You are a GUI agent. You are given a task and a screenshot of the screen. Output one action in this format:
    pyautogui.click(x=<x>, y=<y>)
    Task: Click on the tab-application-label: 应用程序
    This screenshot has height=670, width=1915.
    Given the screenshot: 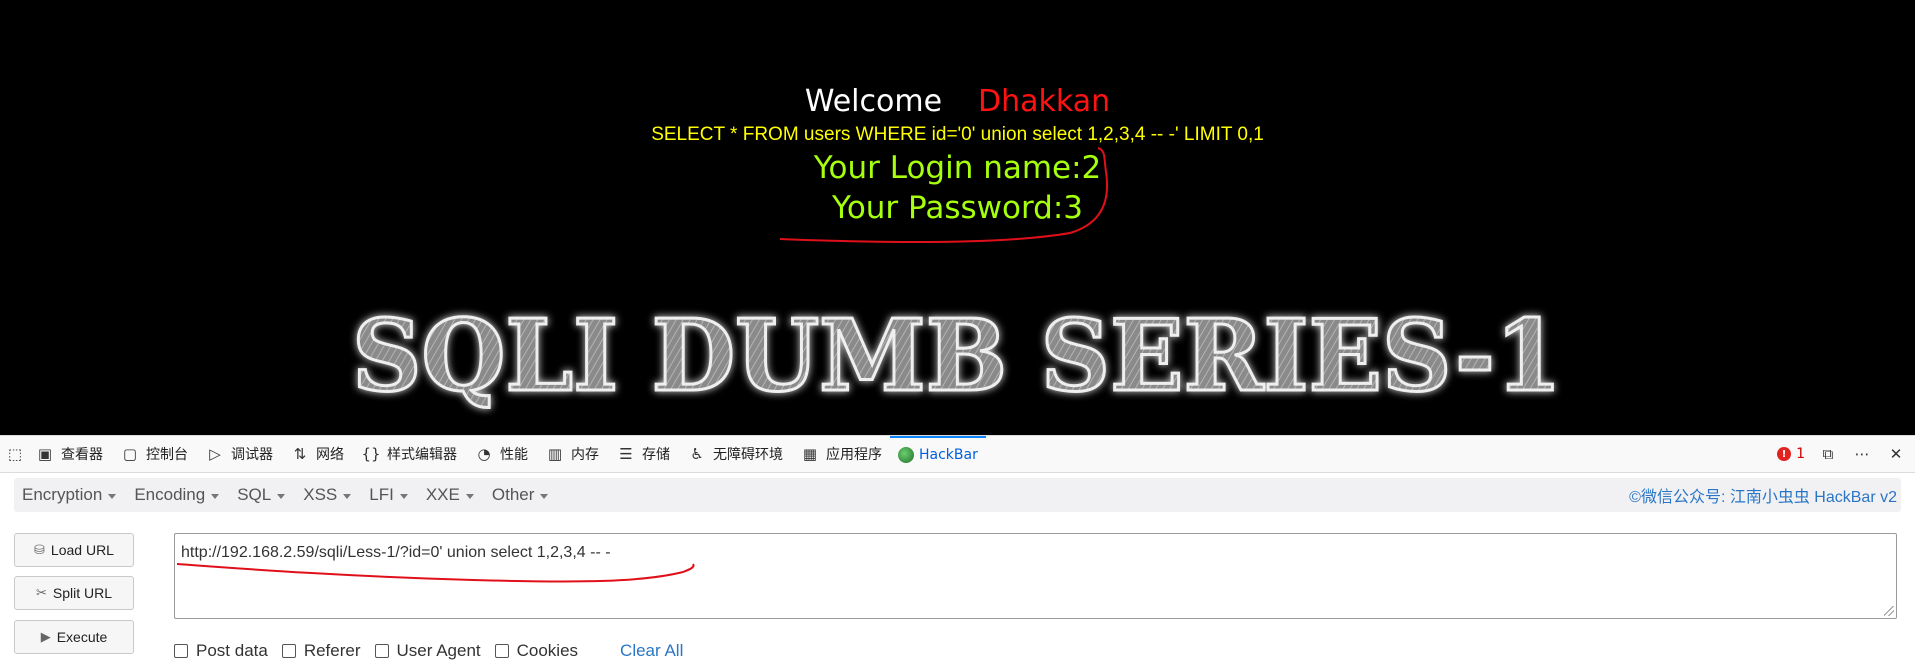 What is the action you would take?
    pyautogui.click(x=854, y=455)
    